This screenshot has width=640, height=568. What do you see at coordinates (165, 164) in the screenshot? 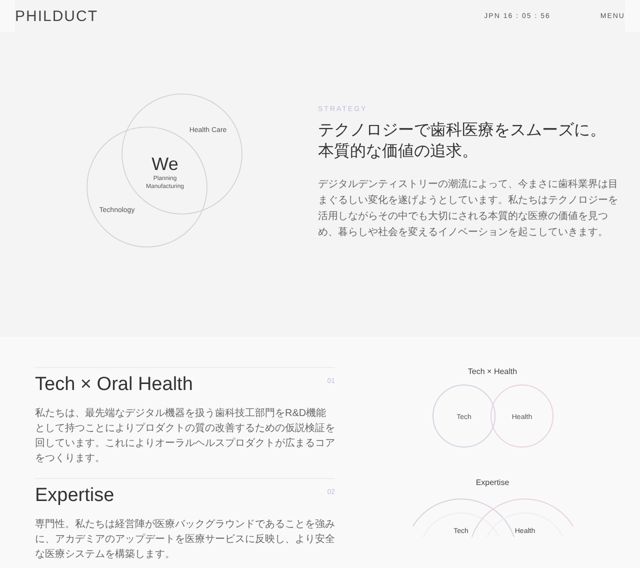
I see `diagram-center-title: We` at bounding box center [165, 164].